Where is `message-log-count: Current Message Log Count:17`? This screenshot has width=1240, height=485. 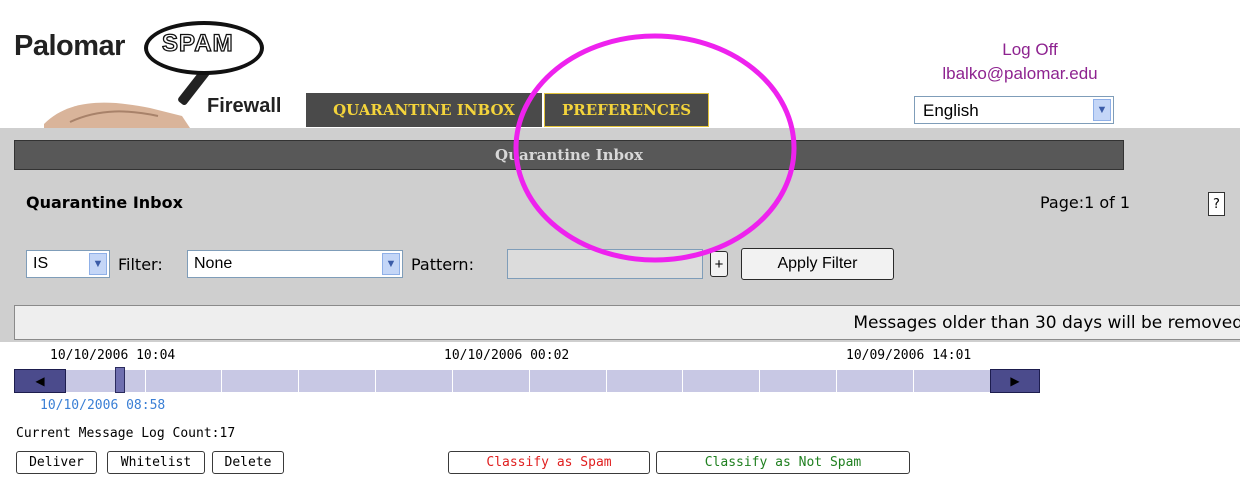
message-log-count: Current Message Log Count:17 is located at coordinates (126, 433).